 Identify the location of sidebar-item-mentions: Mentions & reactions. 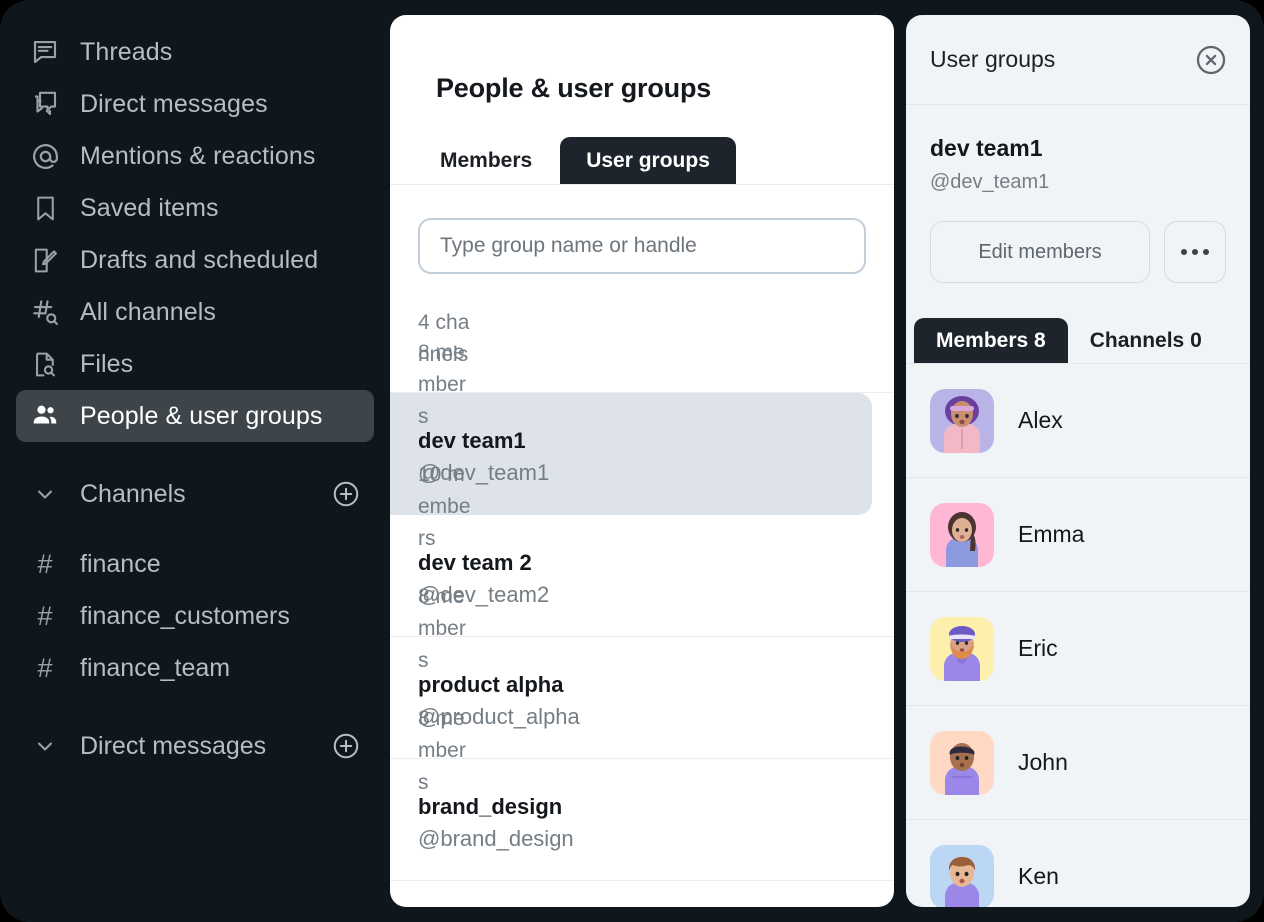
(195, 156).